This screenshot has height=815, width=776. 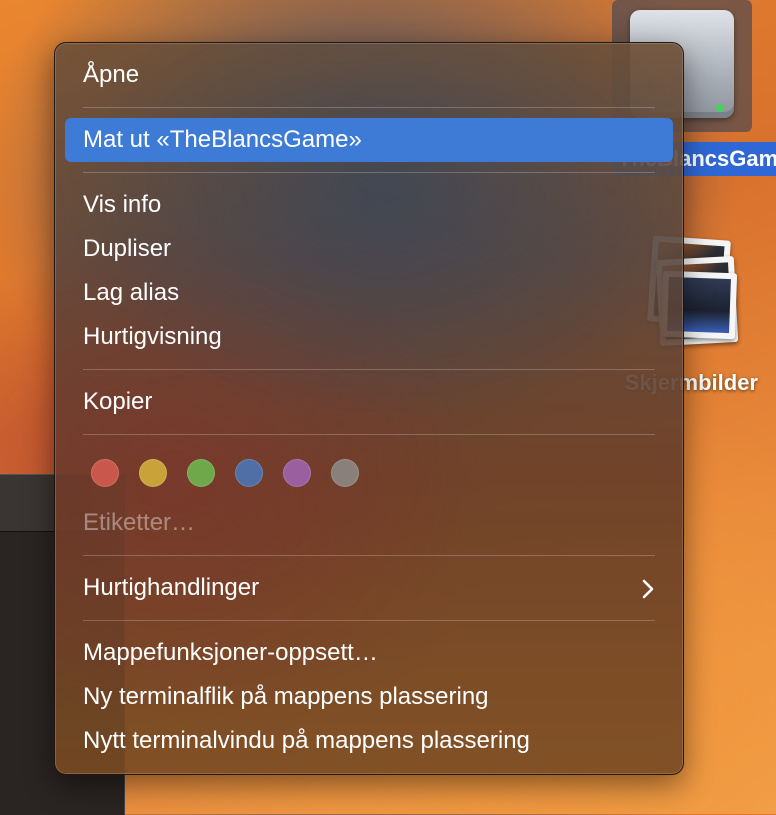 What do you see at coordinates (369, 205) in the screenshot?
I see `menu-item-get-info: Vis info` at bounding box center [369, 205].